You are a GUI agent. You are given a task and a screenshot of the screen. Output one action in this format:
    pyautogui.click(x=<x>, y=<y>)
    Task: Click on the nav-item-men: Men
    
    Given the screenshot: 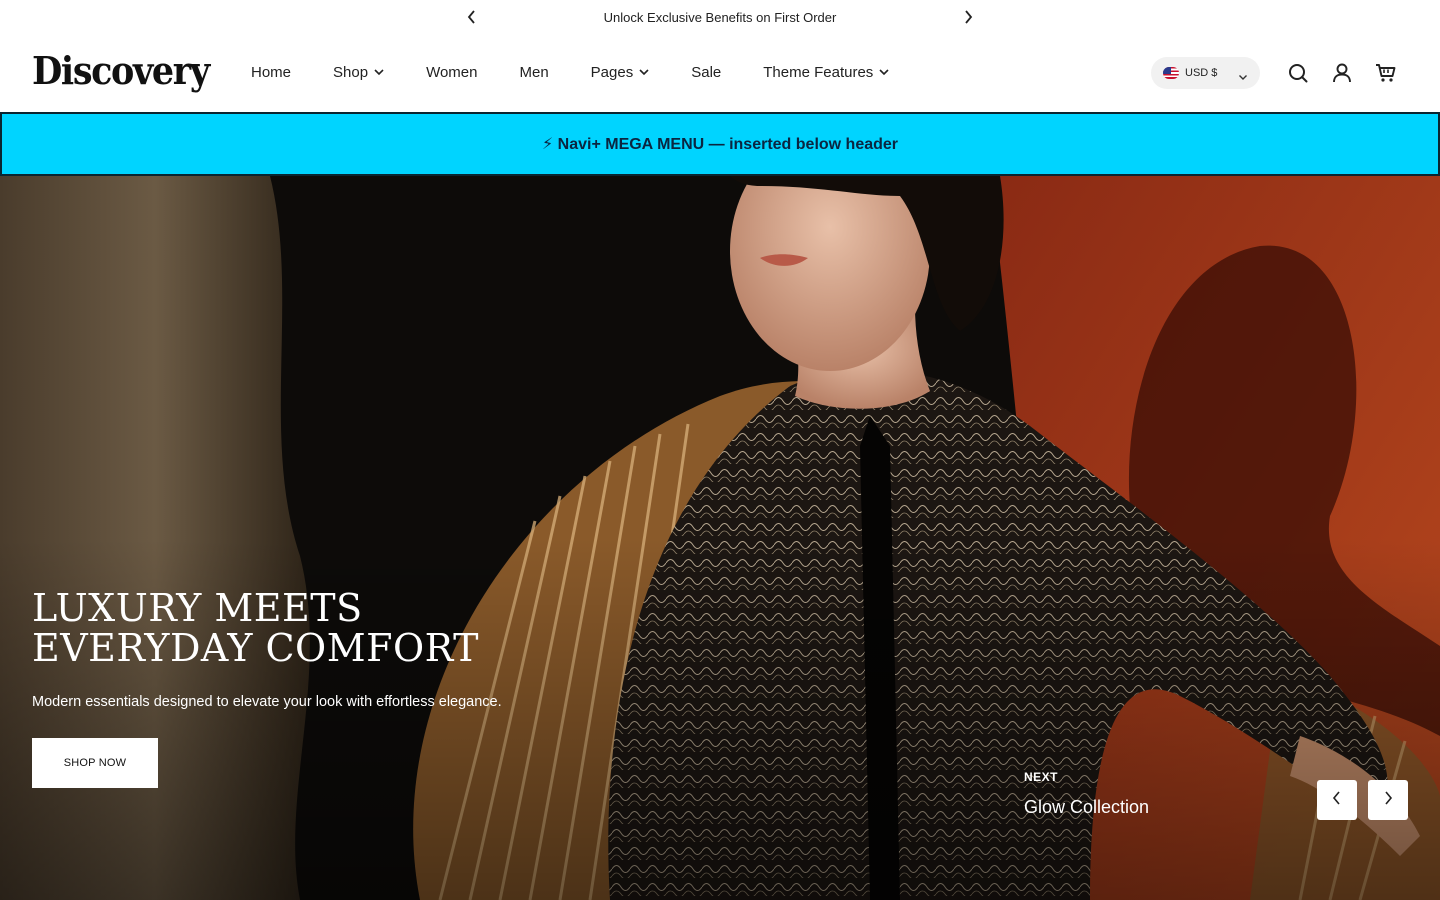 What is the action you would take?
    pyautogui.click(x=533, y=72)
    